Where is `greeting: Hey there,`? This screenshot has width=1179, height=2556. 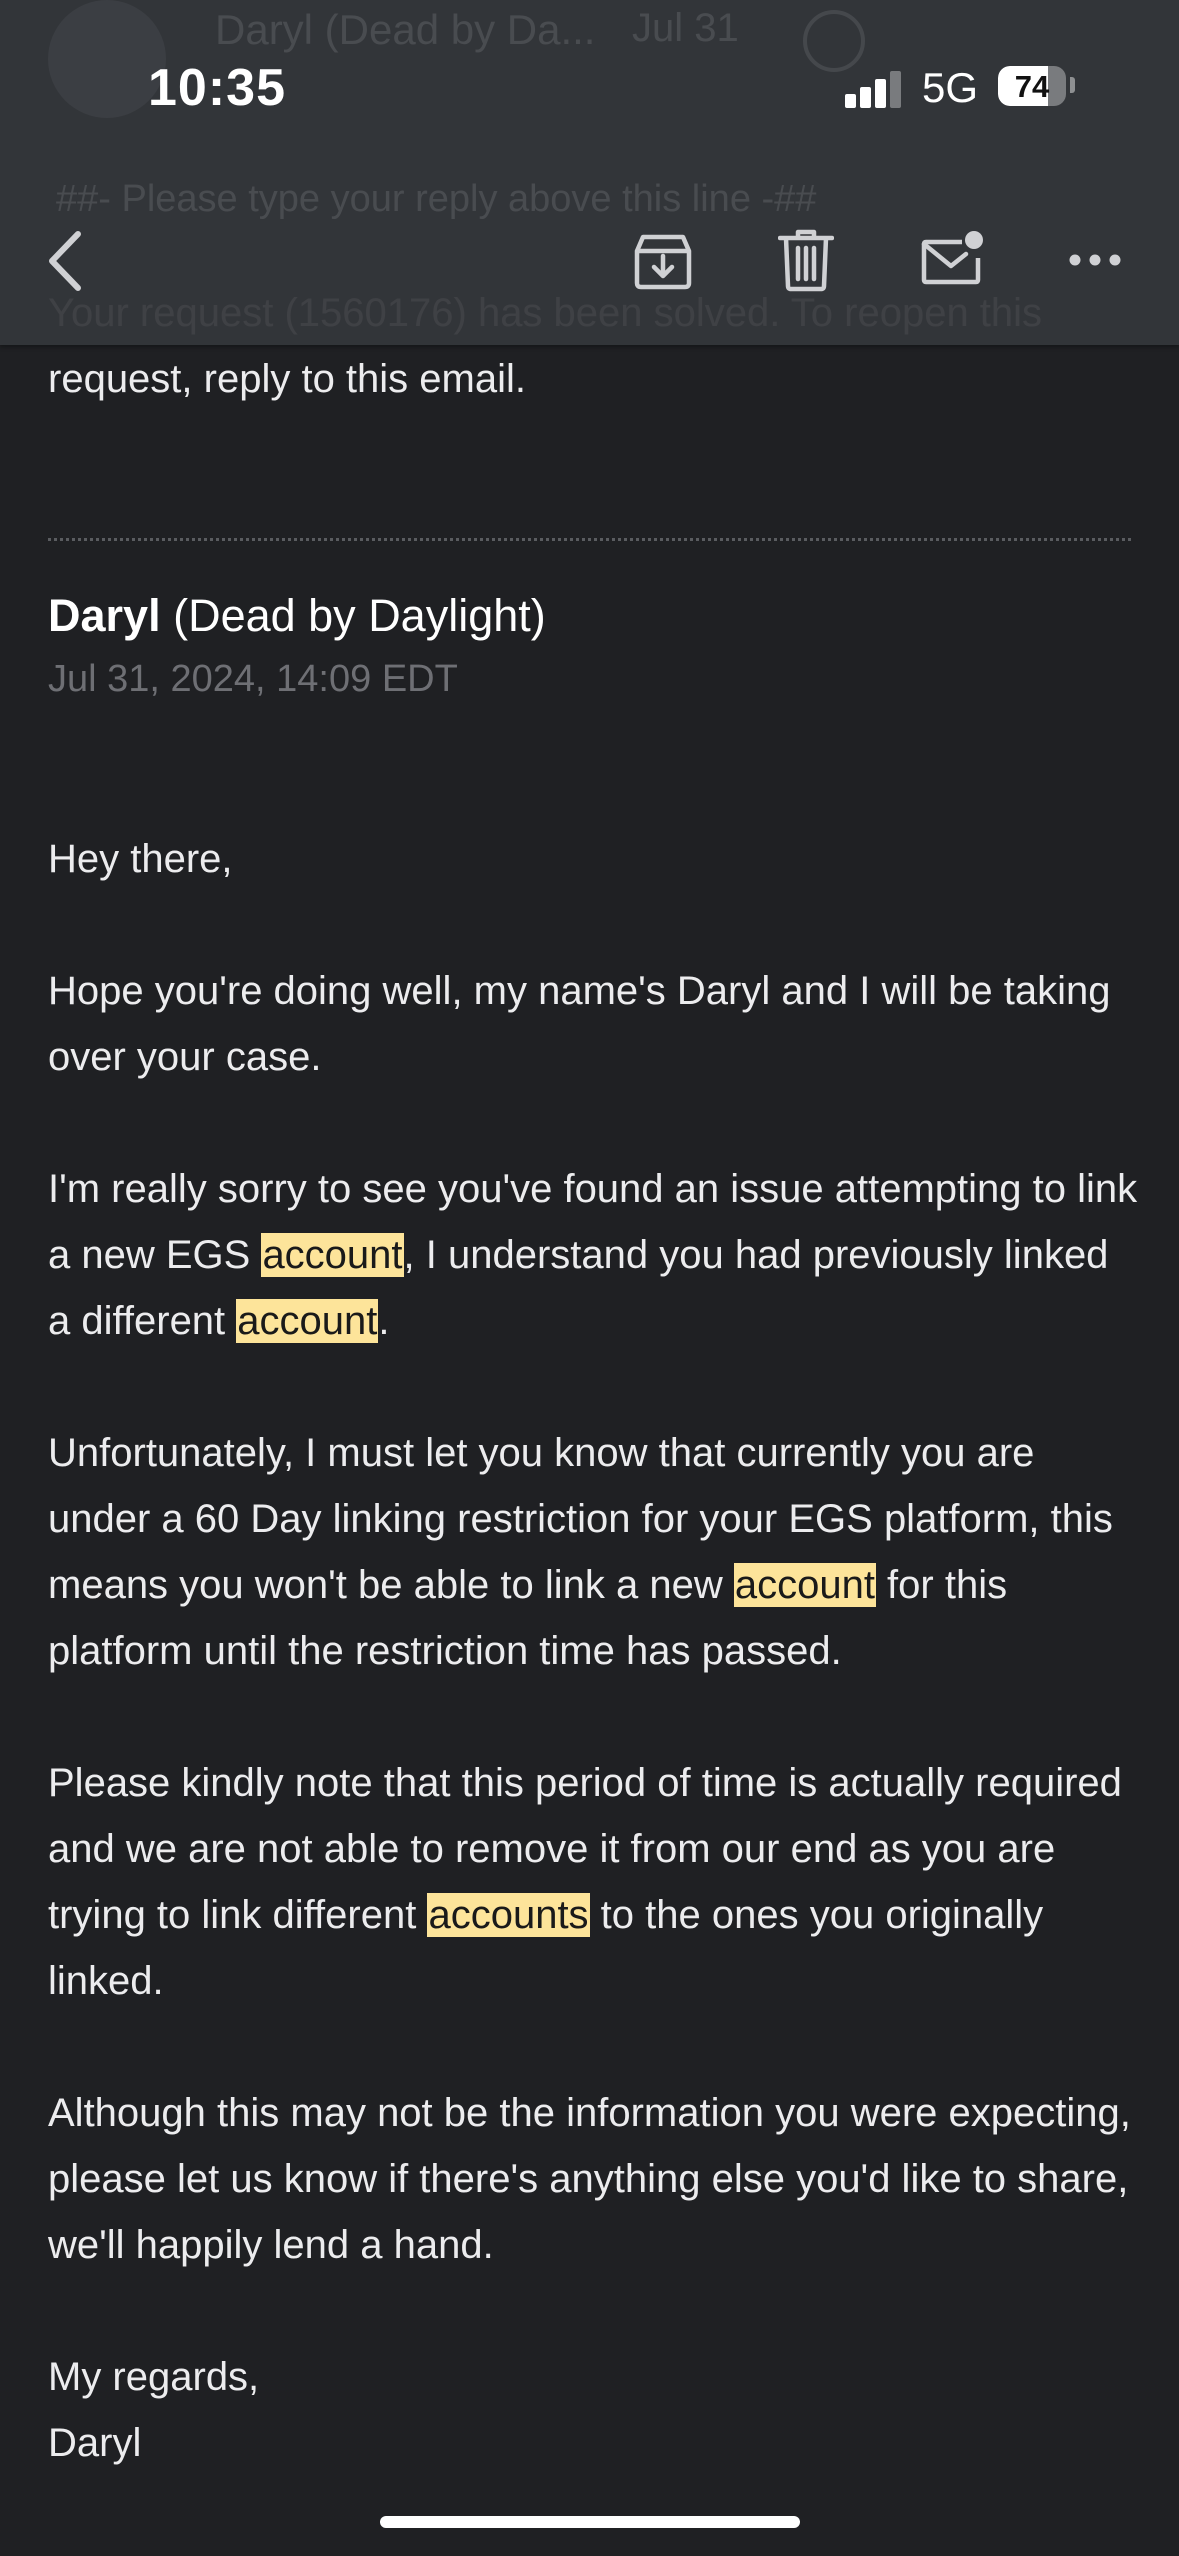
greeting: Hey there, is located at coordinates (140, 859).